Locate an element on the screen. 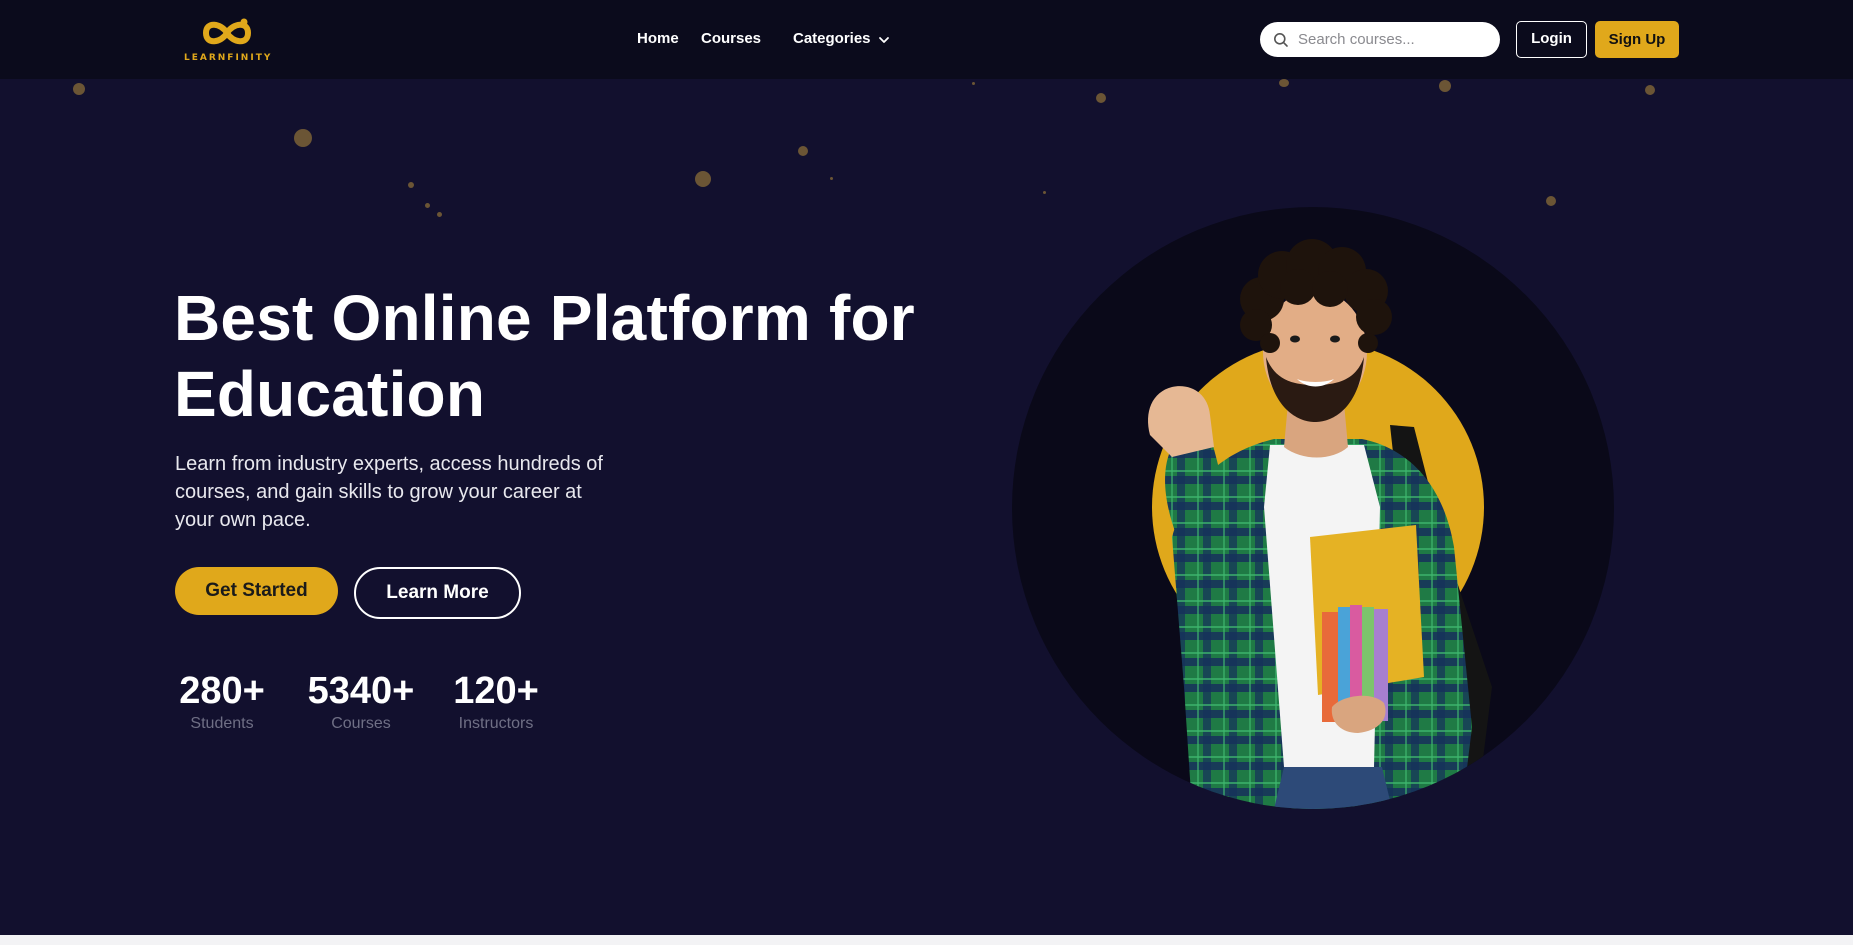  stat-label: Courses is located at coordinates (361, 723).